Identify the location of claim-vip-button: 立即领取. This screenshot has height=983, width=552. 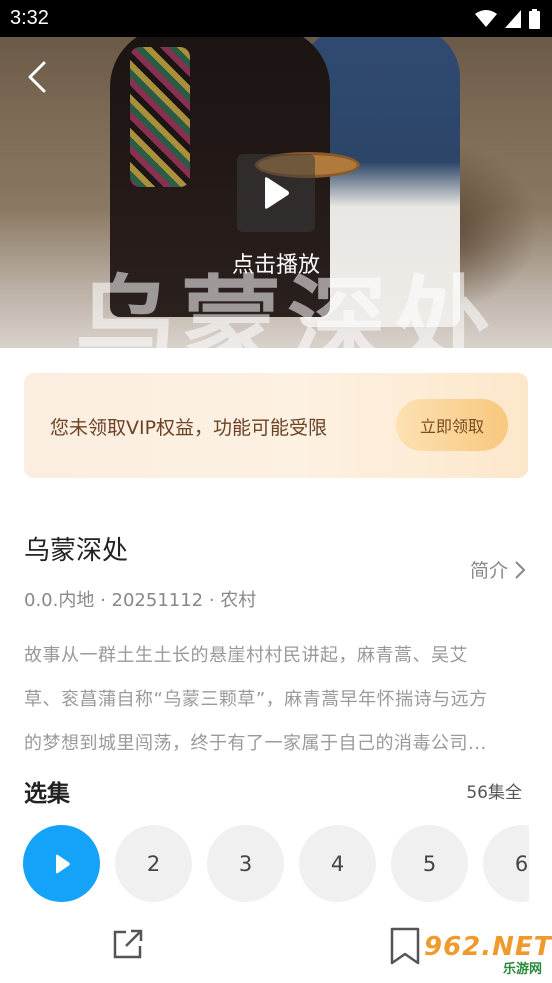
(452, 425).